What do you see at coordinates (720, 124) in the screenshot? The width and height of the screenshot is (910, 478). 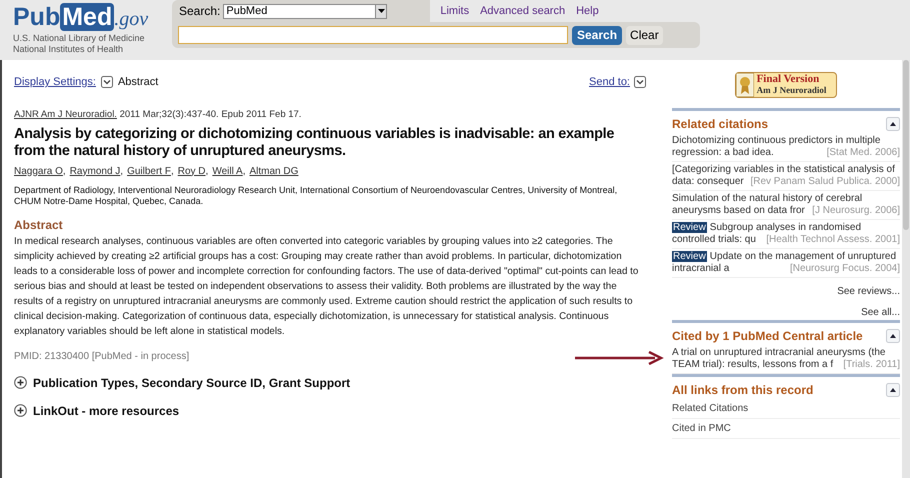 I see `panel-heading: Related citations` at bounding box center [720, 124].